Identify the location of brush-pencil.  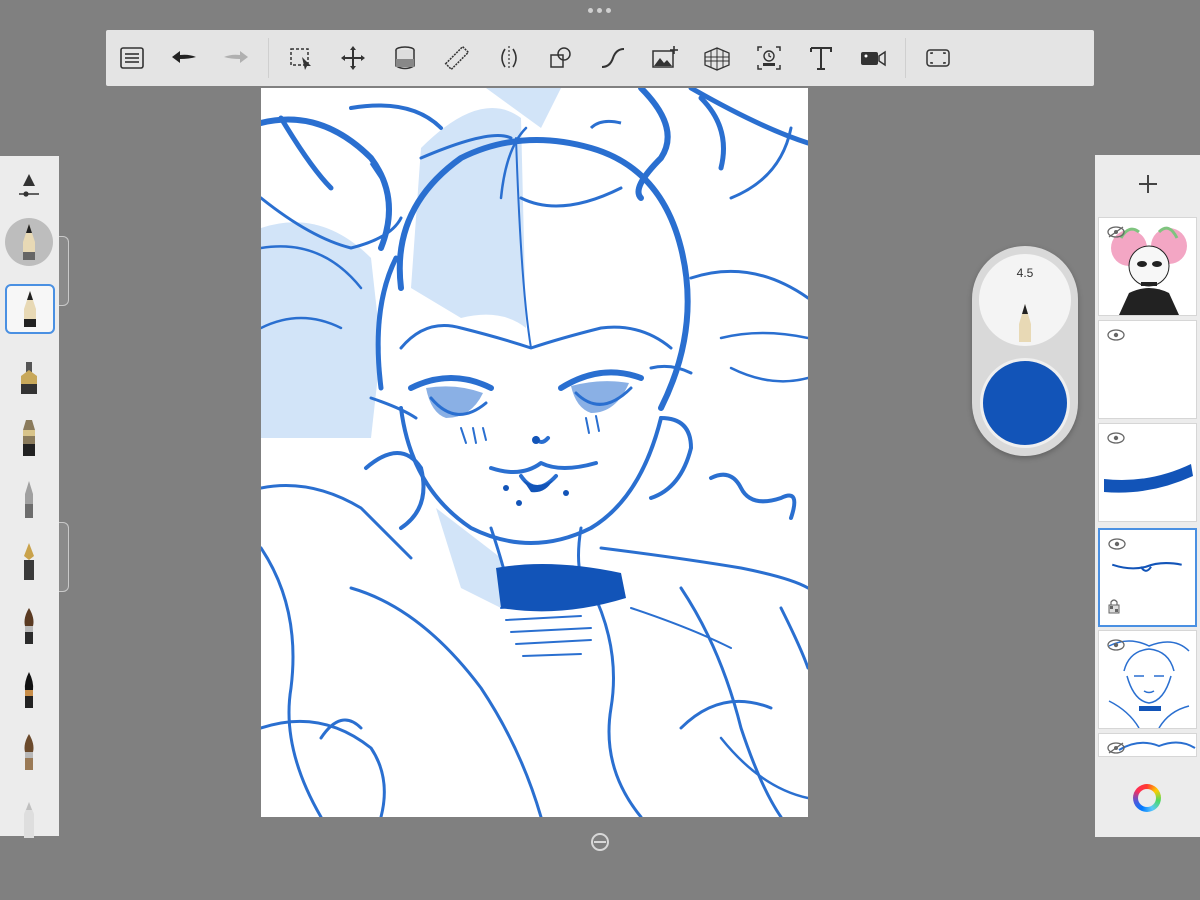
(30, 309).